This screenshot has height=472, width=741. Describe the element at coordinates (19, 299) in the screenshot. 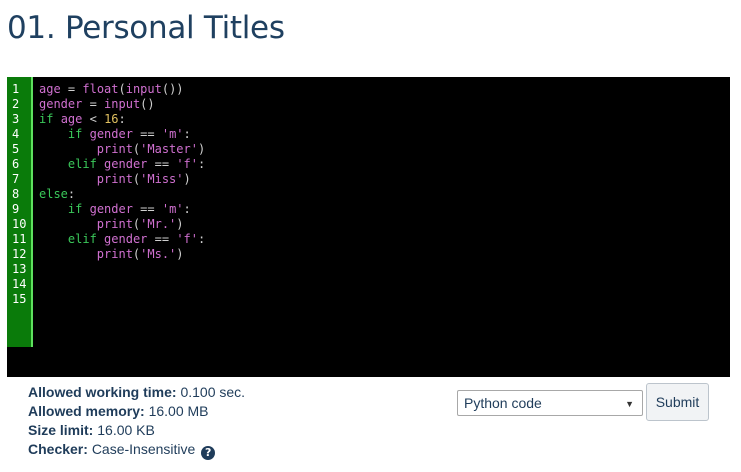

I see `line-number: 15` at that location.